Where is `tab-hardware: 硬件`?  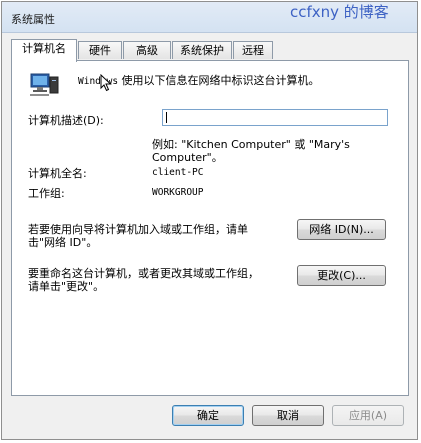
tab-hardware: 硬件 is located at coordinates (100, 50).